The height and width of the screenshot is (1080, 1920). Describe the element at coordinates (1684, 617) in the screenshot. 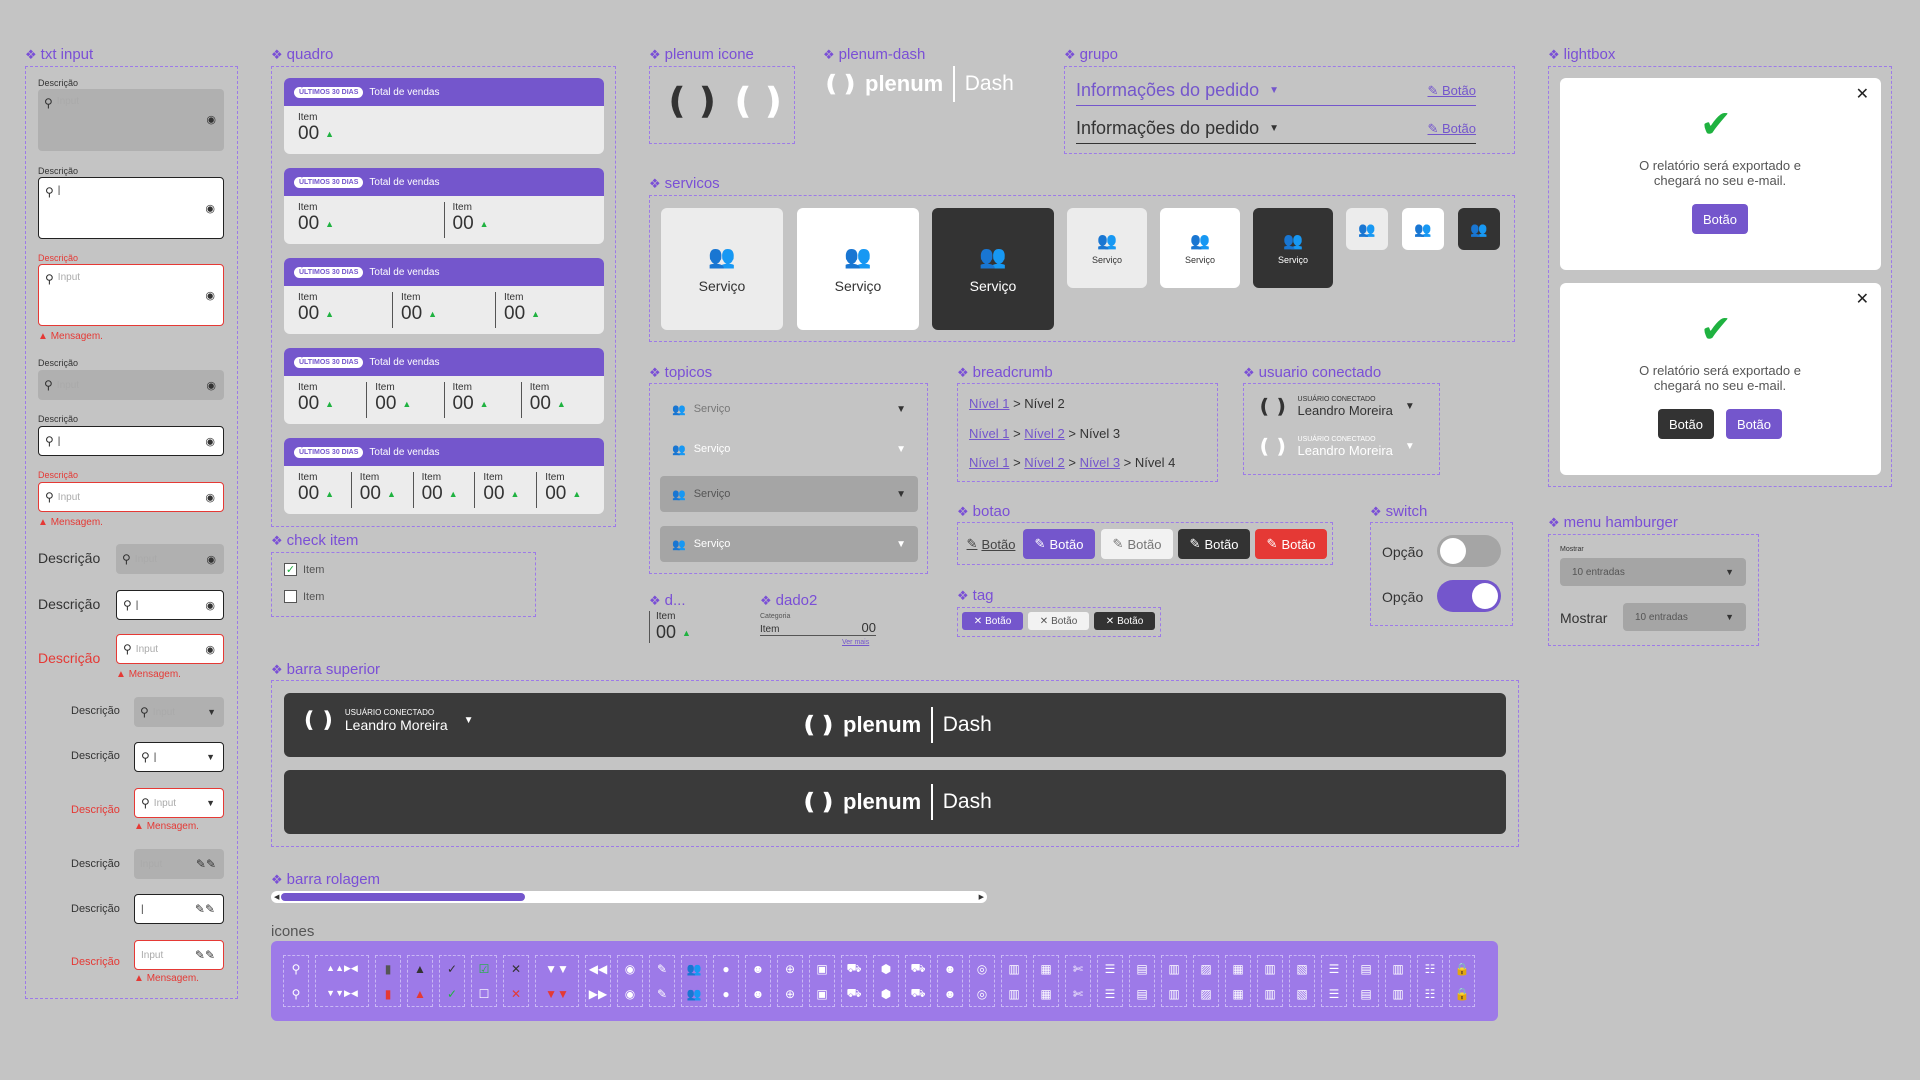

I see `entries-select-inline: 10 entradas ▼` at that location.